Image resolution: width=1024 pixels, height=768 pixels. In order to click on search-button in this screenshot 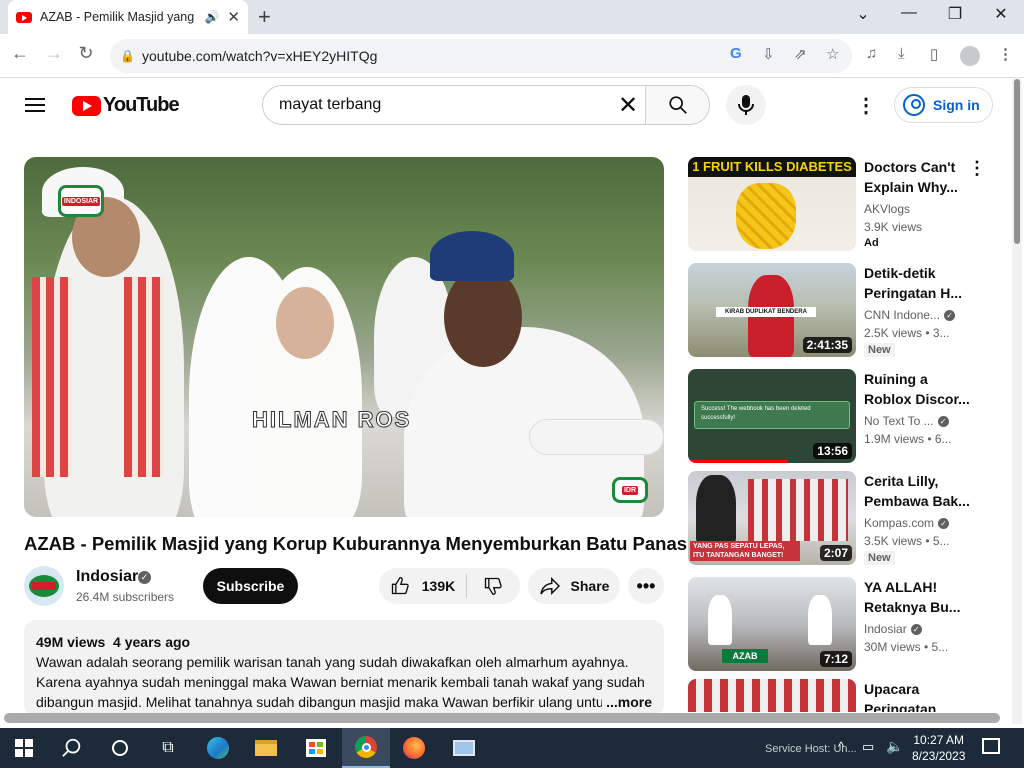, I will do `click(677, 105)`.